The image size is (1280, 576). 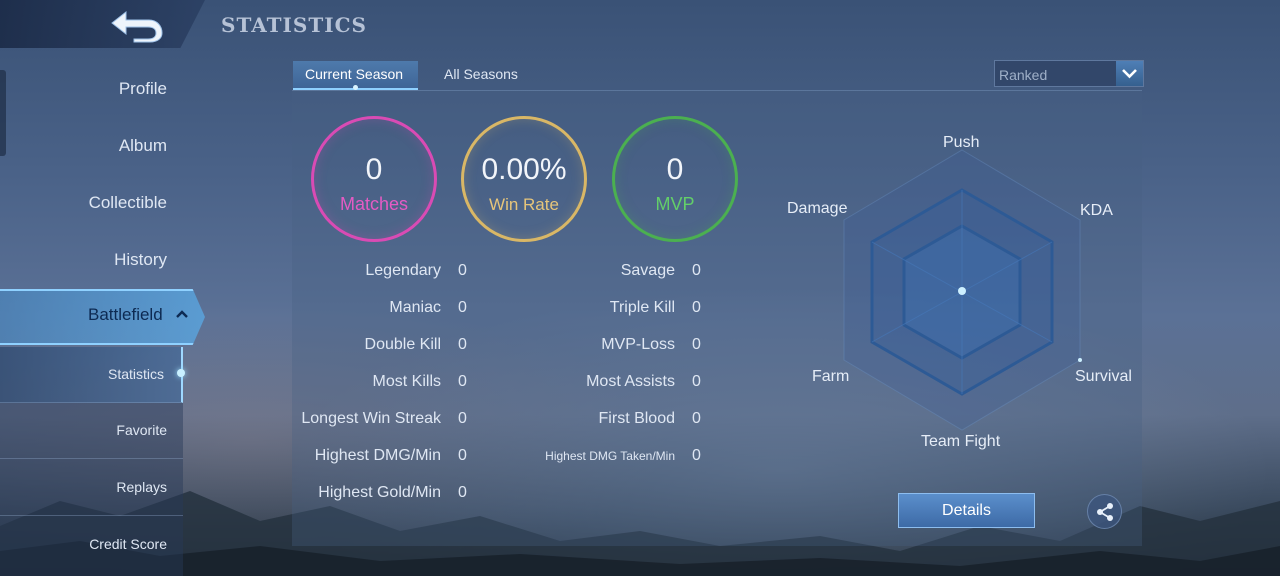 What do you see at coordinates (462, 381) in the screenshot?
I see `stat-most-kills-value: 0` at bounding box center [462, 381].